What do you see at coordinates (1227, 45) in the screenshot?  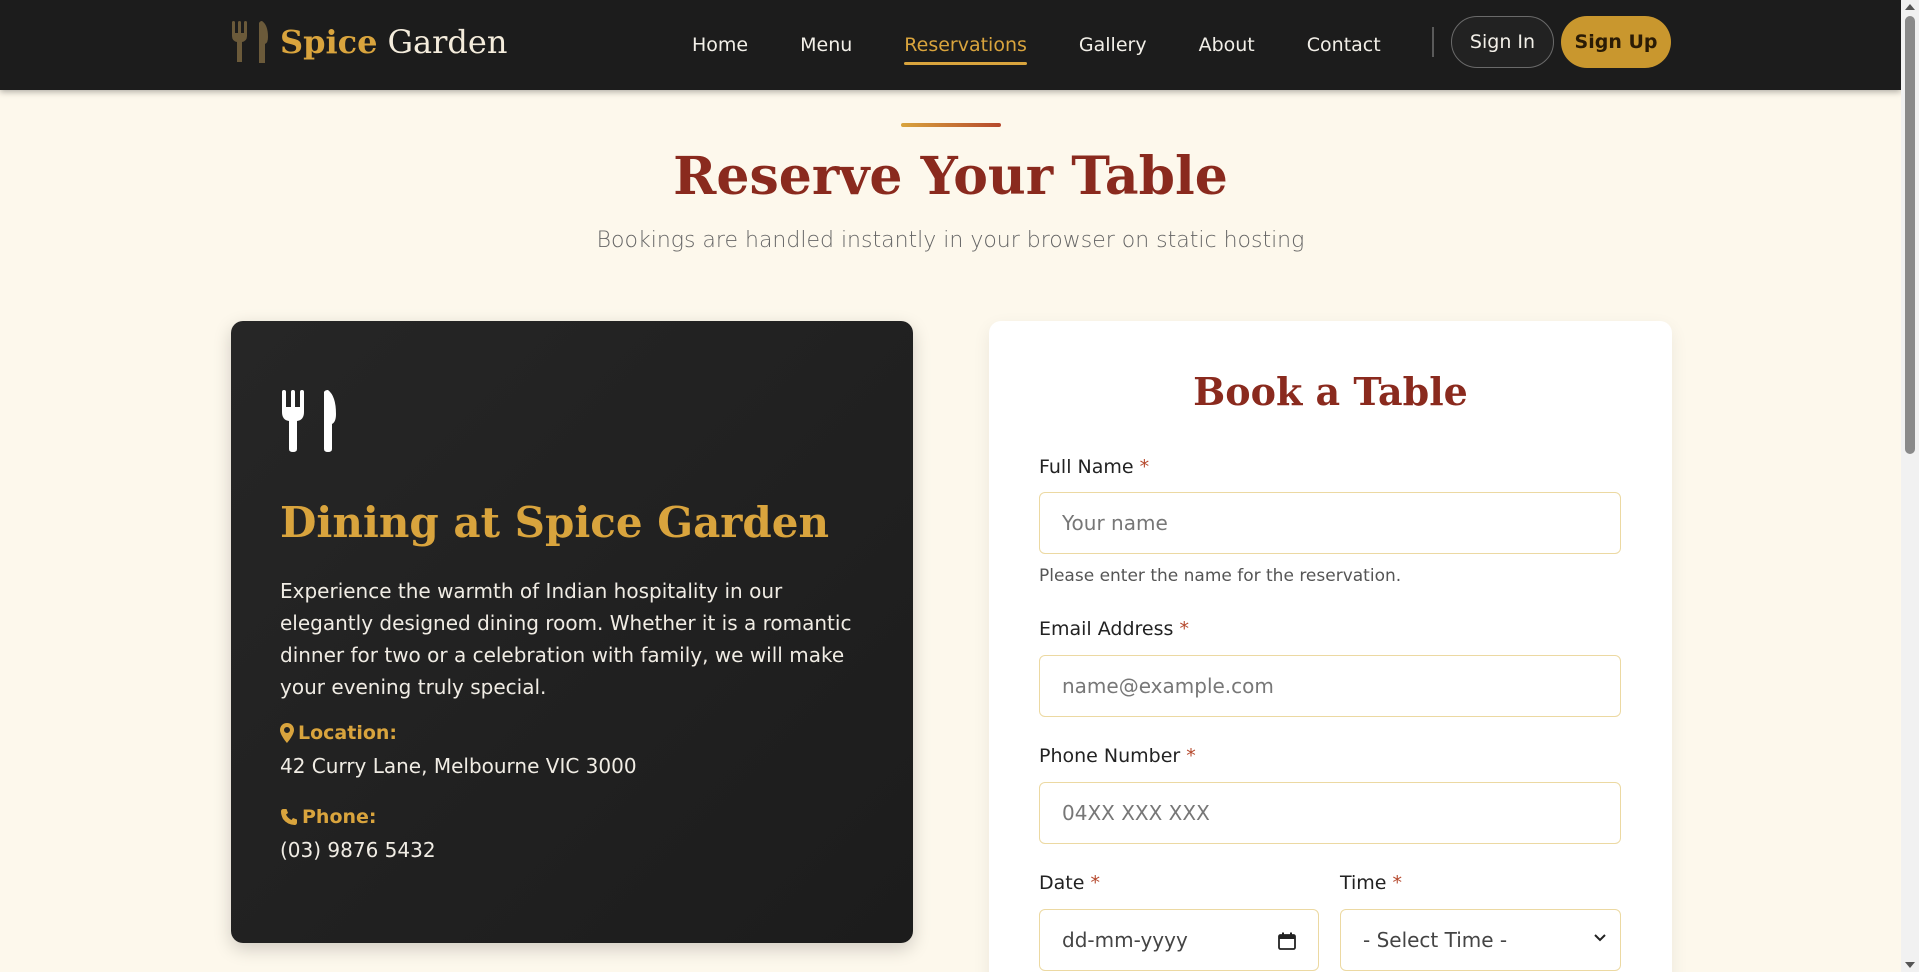 I see `nav-link-about: About` at bounding box center [1227, 45].